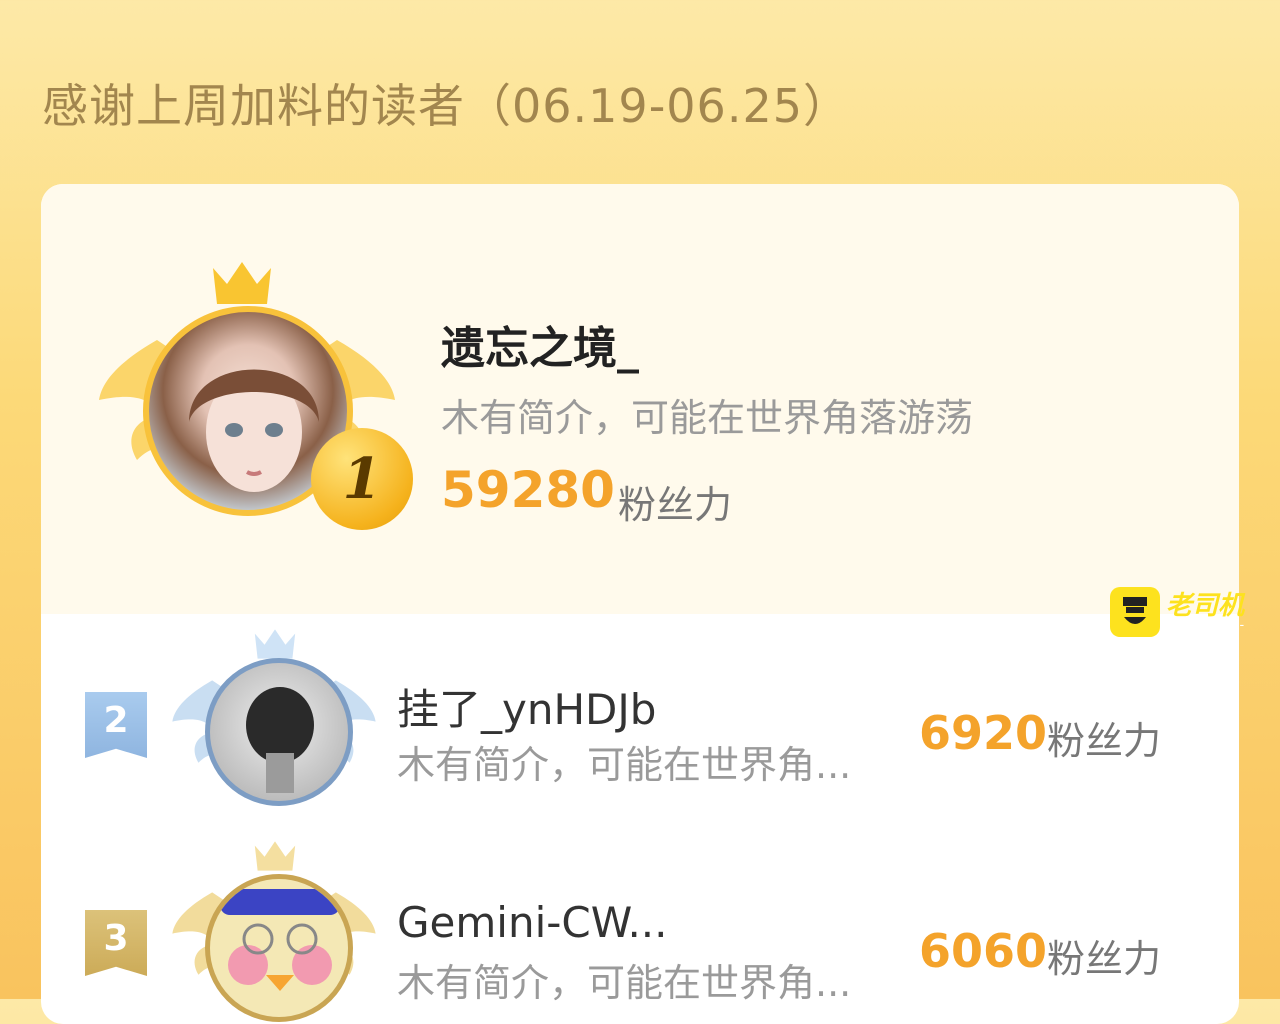 This screenshot has height=1024, width=1280. What do you see at coordinates (983, 951) in the screenshot?
I see `reader-score: 6060` at bounding box center [983, 951].